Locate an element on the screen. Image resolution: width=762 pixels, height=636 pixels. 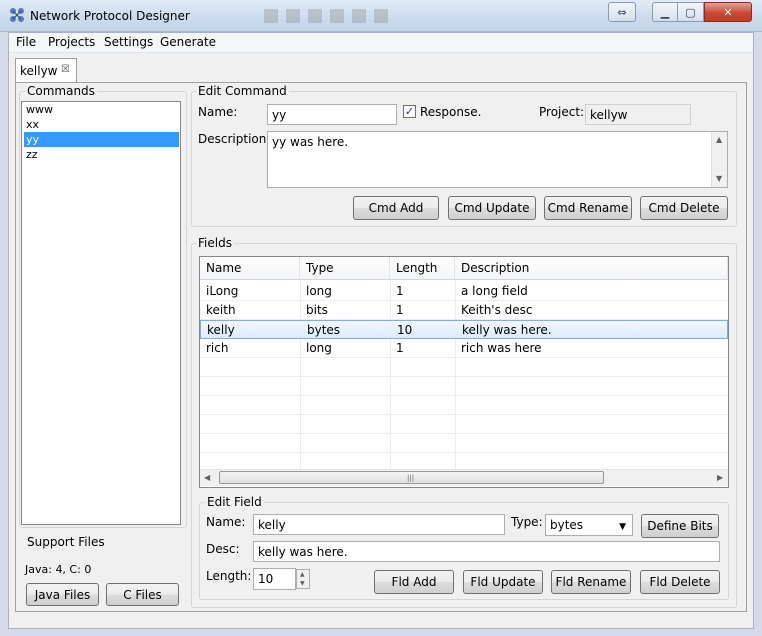
description-label: Description: is located at coordinates (234, 139).